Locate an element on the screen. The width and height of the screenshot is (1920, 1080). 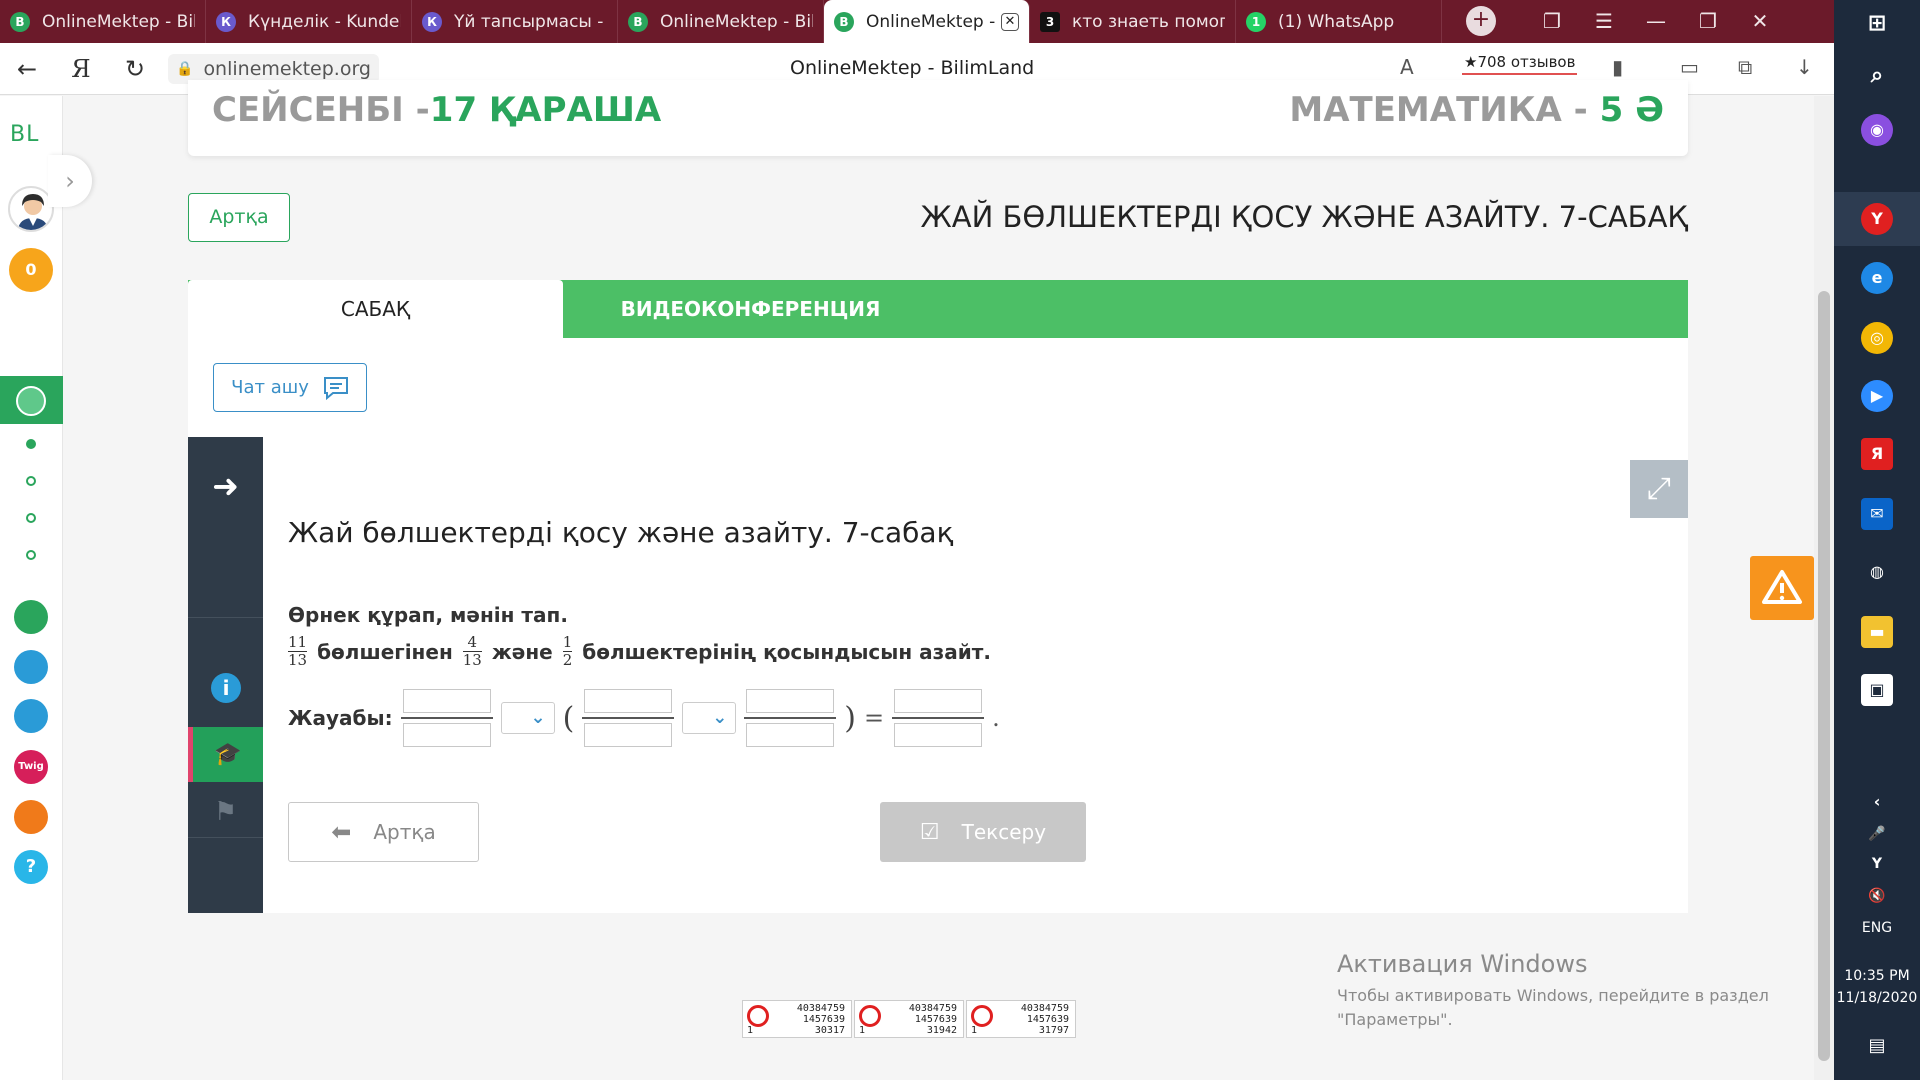
search-icon: ⌕ is located at coordinates (1877, 76).